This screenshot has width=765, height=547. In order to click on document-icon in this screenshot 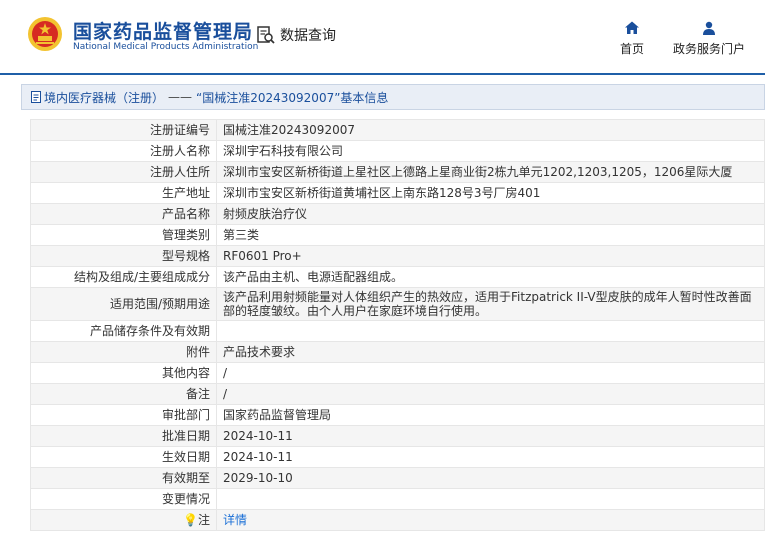, I will do `click(36, 97)`.